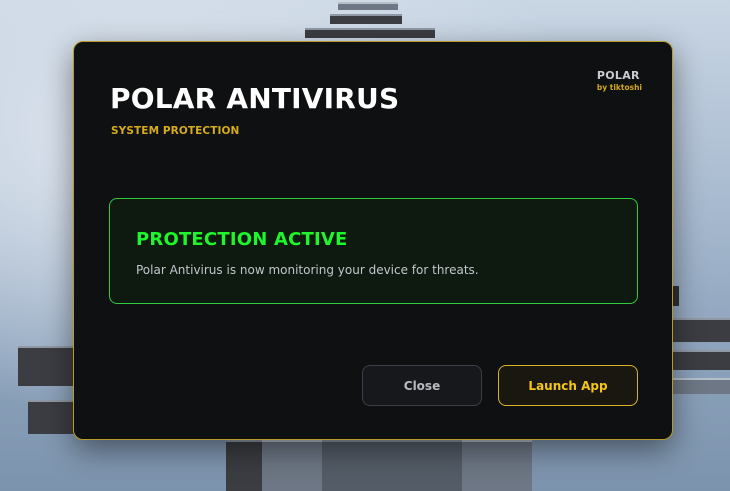  Describe the element at coordinates (619, 87) in the screenshot. I see `brand-byline: by tiktoshi` at that location.